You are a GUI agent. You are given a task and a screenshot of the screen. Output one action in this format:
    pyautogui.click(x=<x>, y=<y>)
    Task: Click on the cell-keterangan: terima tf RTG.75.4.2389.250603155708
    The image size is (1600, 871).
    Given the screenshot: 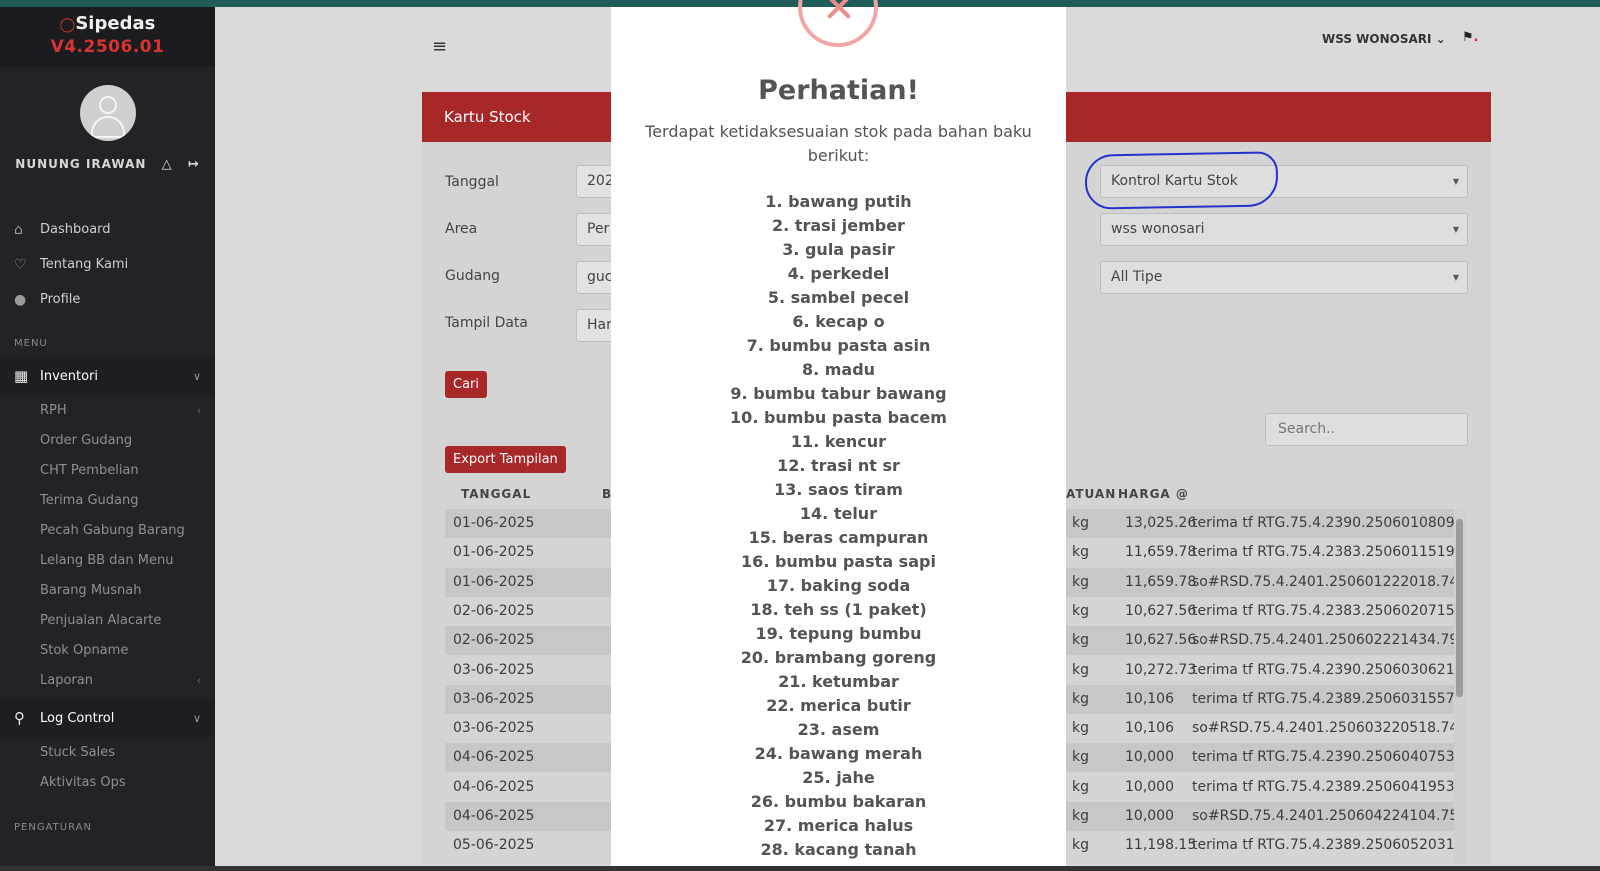 What is the action you would take?
    pyautogui.click(x=1323, y=698)
    